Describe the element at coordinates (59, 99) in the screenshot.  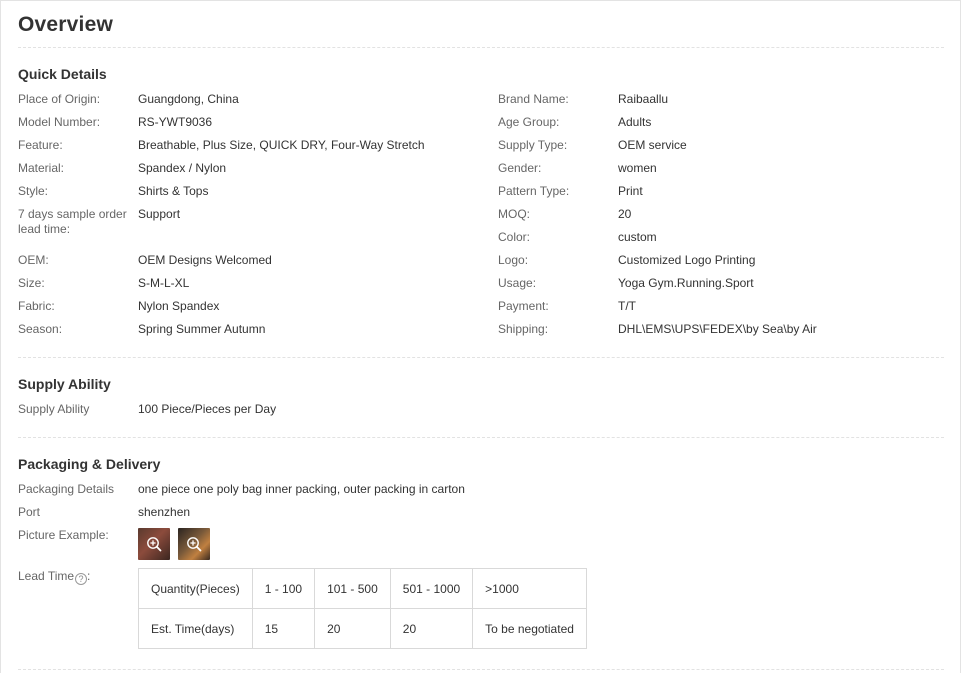
I see `detail-label: Place of Origin:` at that location.